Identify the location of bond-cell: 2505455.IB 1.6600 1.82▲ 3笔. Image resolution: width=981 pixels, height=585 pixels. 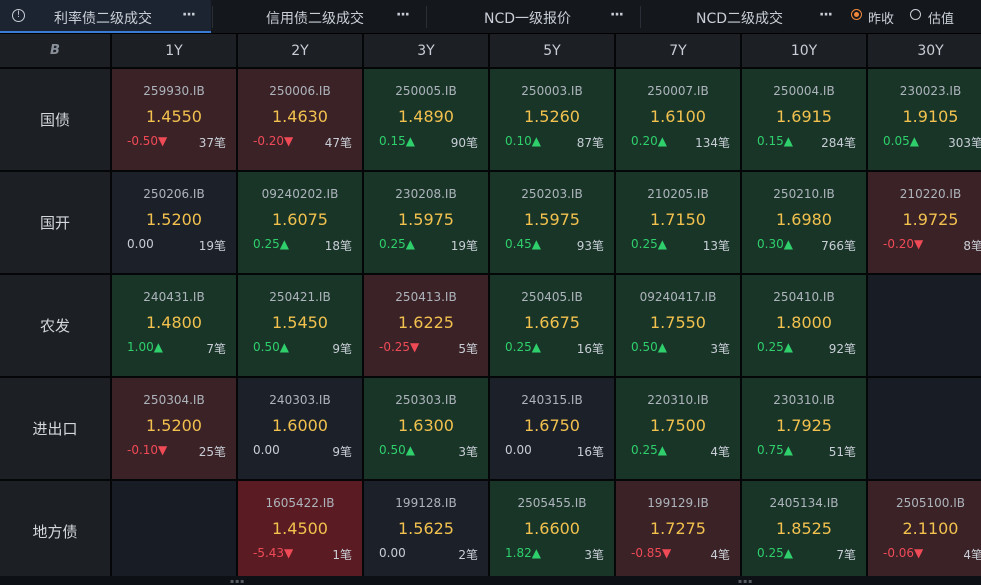
(552, 531).